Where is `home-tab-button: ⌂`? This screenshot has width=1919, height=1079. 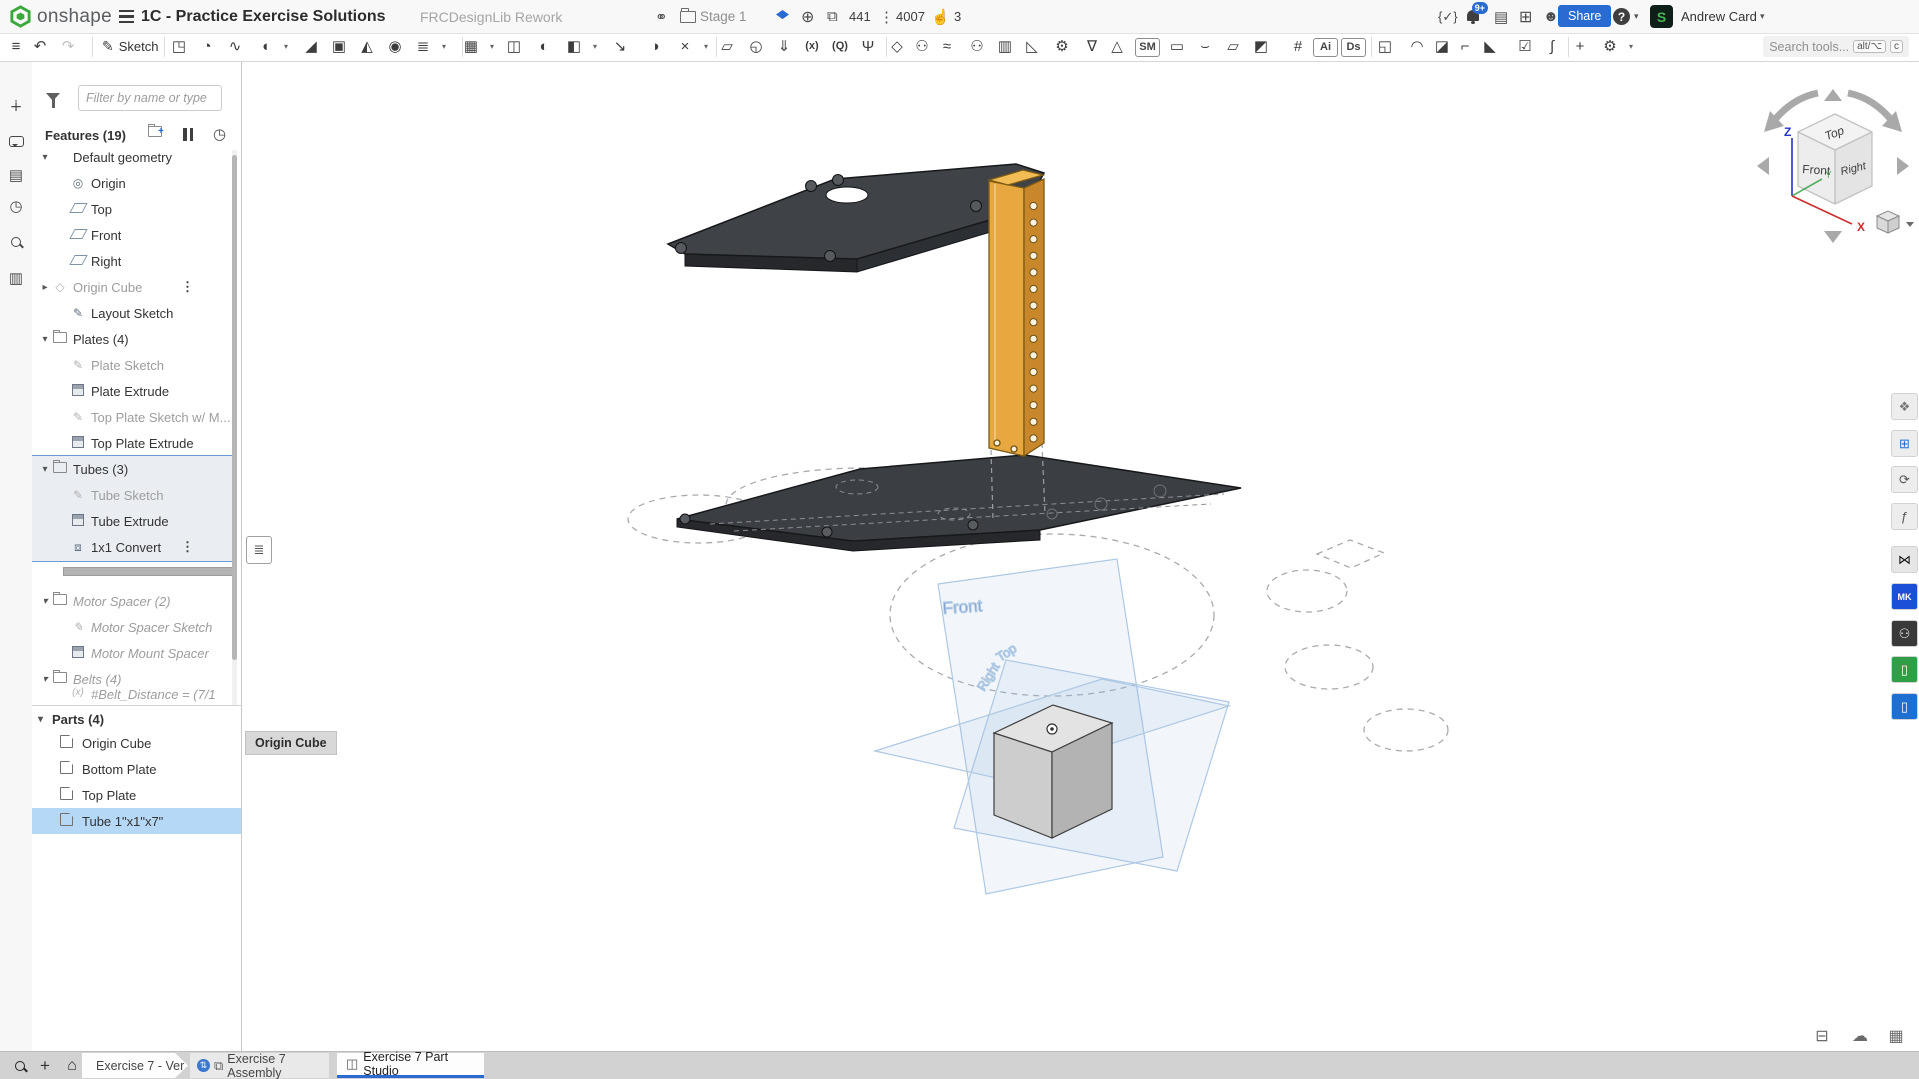
home-tab-button: ⌂ is located at coordinates (72, 1065).